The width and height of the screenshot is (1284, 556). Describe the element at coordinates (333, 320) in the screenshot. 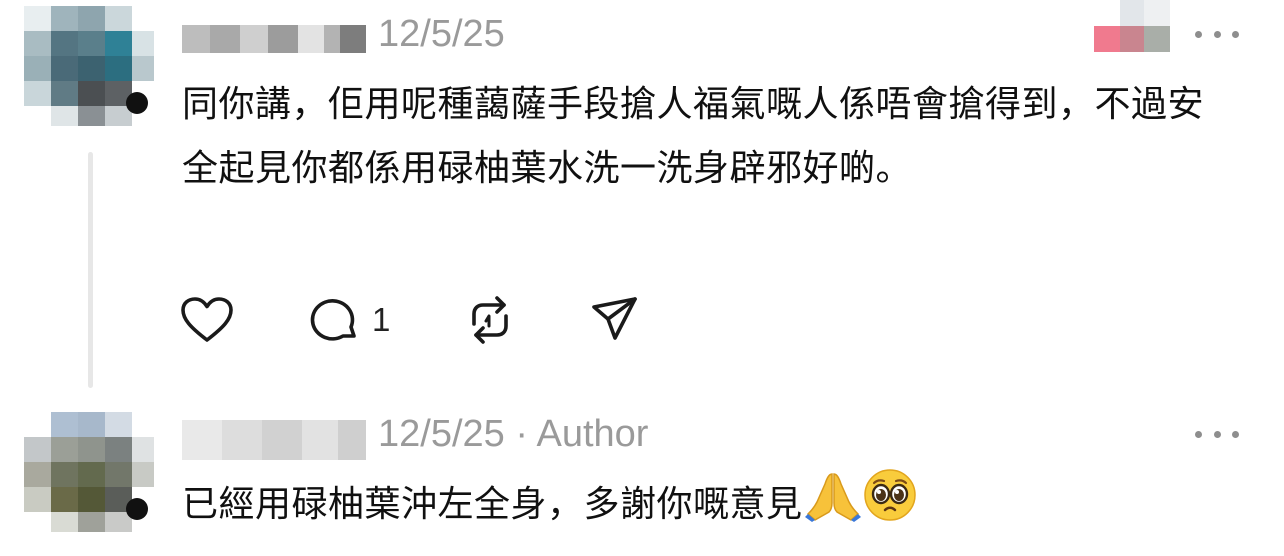

I see `speech-bubble-icon` at that location.